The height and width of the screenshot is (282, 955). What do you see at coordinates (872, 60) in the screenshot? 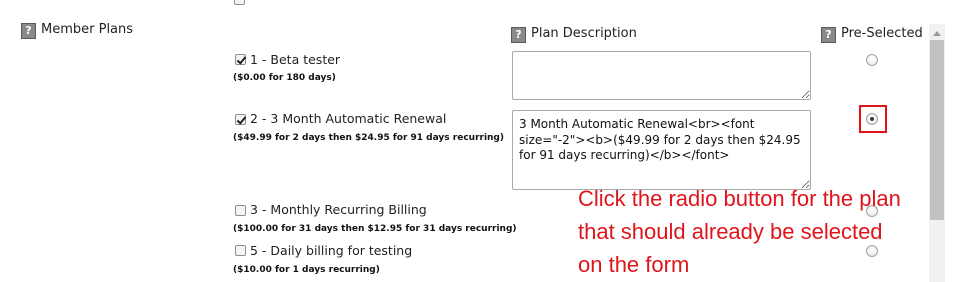
I see `plan-1-preselect-radio` at bounding box center [872, 60].